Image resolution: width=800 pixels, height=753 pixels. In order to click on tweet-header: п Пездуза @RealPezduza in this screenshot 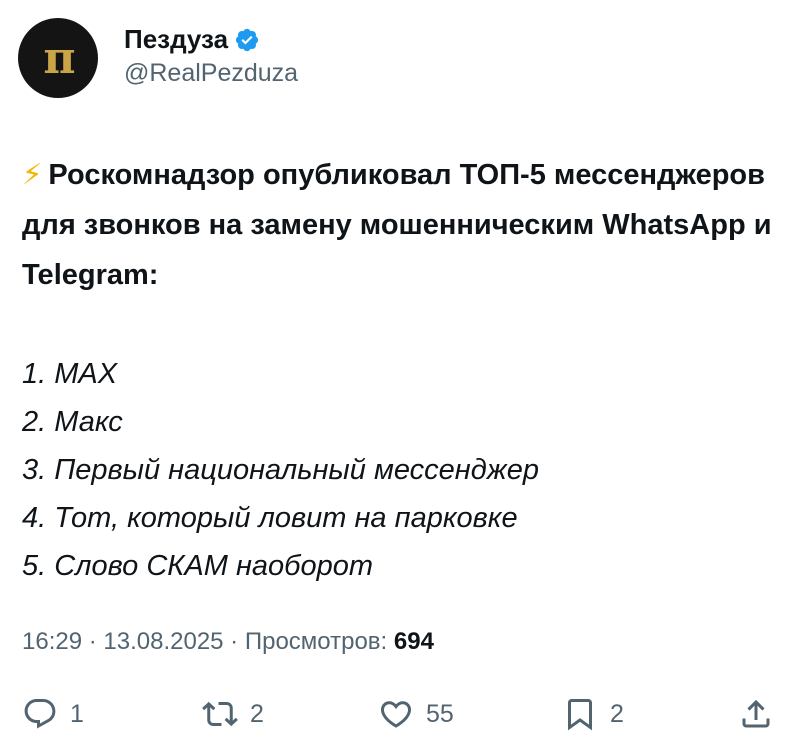, I will do `click(158, 58)`.